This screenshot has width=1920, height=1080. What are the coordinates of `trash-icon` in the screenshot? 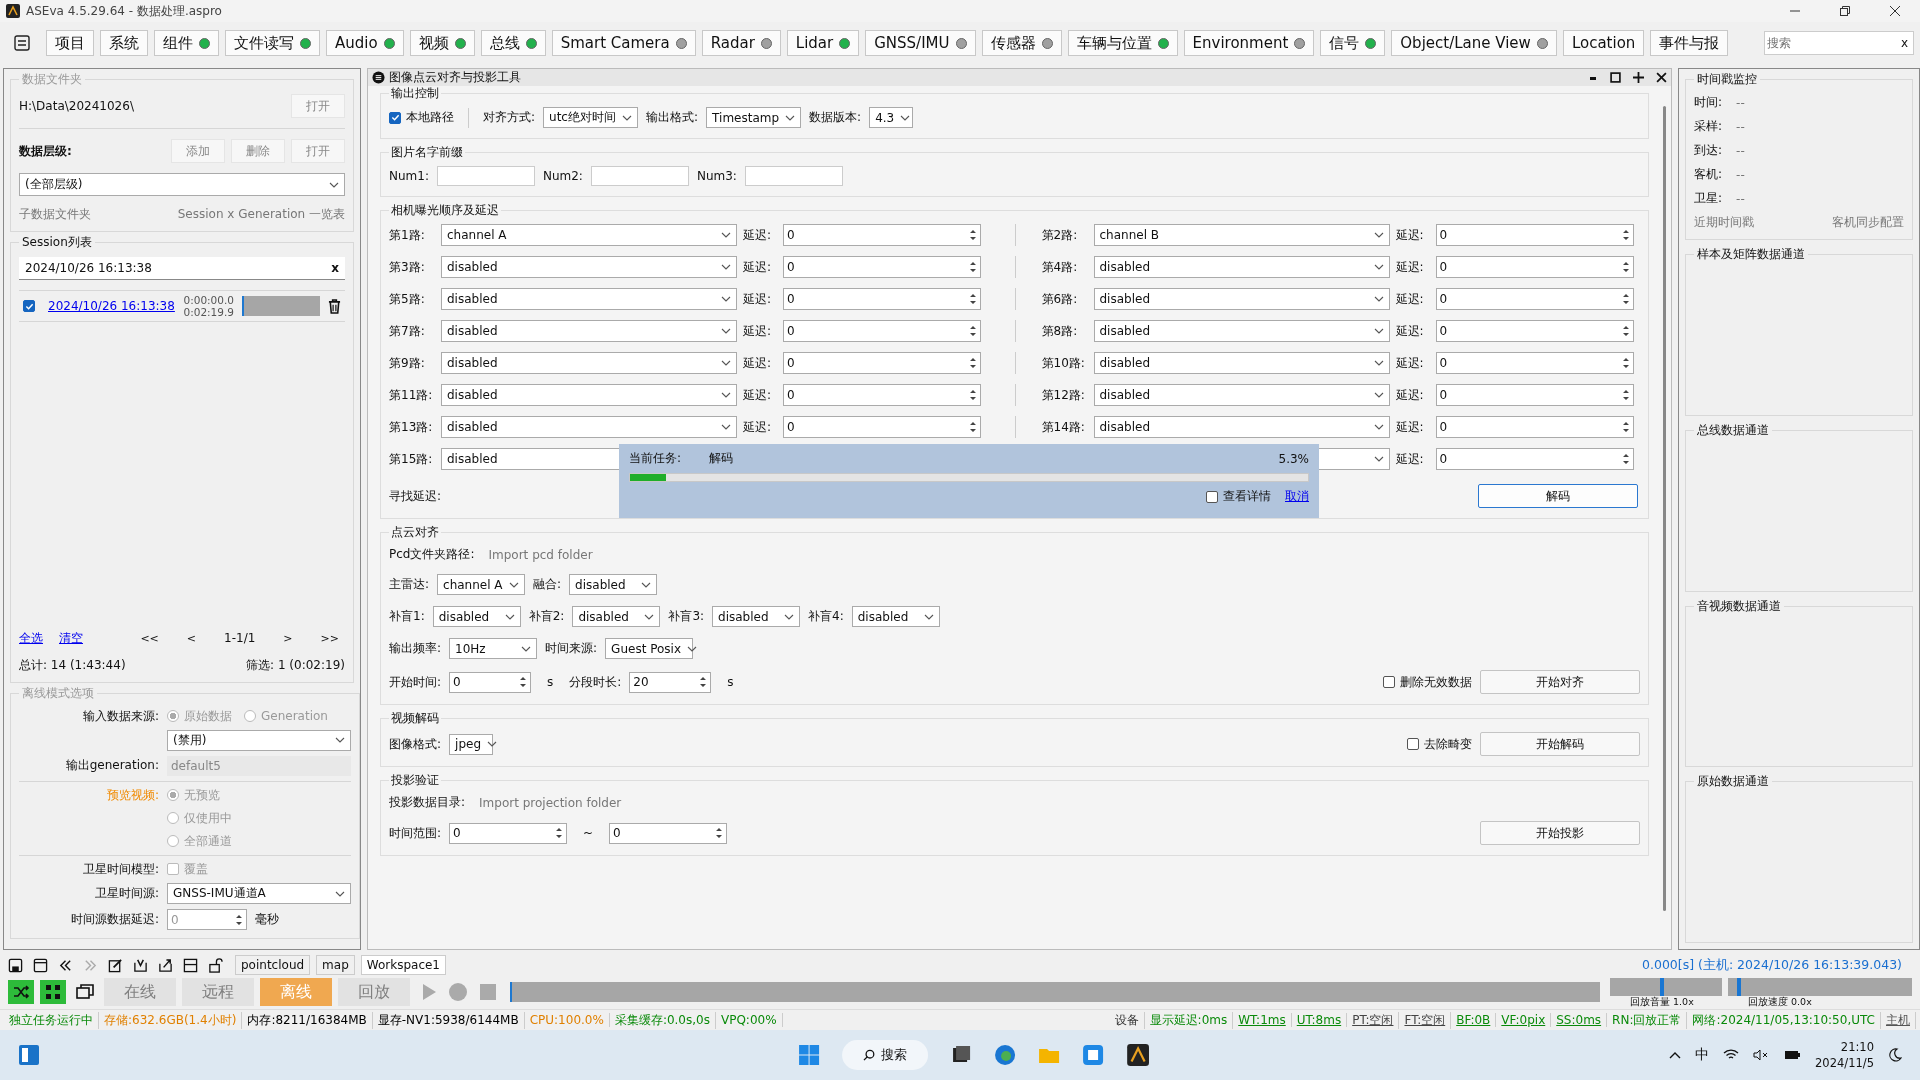 It's located at (334, 306).